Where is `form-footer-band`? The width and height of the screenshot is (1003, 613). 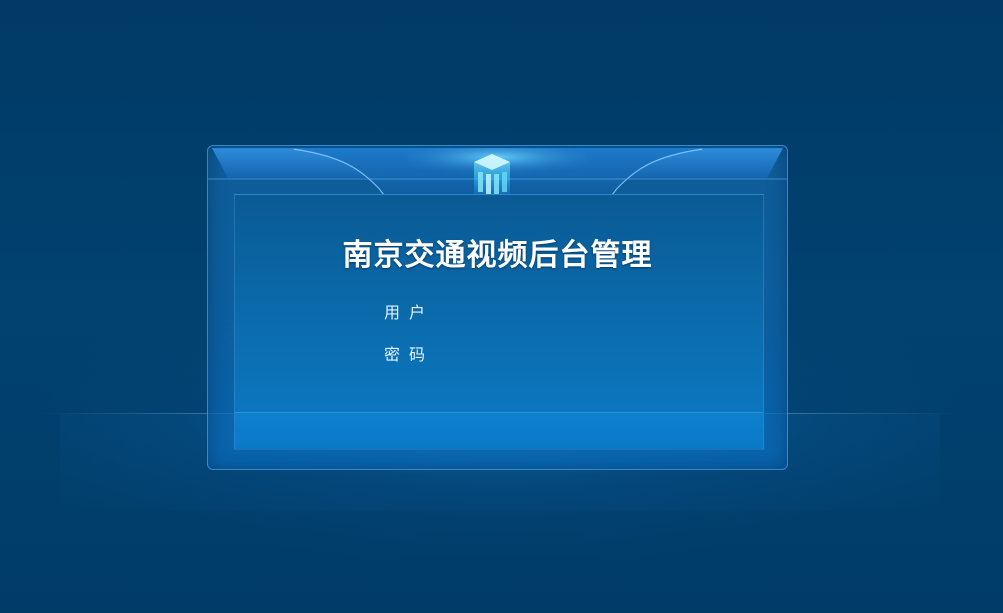 form-footer-band is located at coordinates (499, 430).